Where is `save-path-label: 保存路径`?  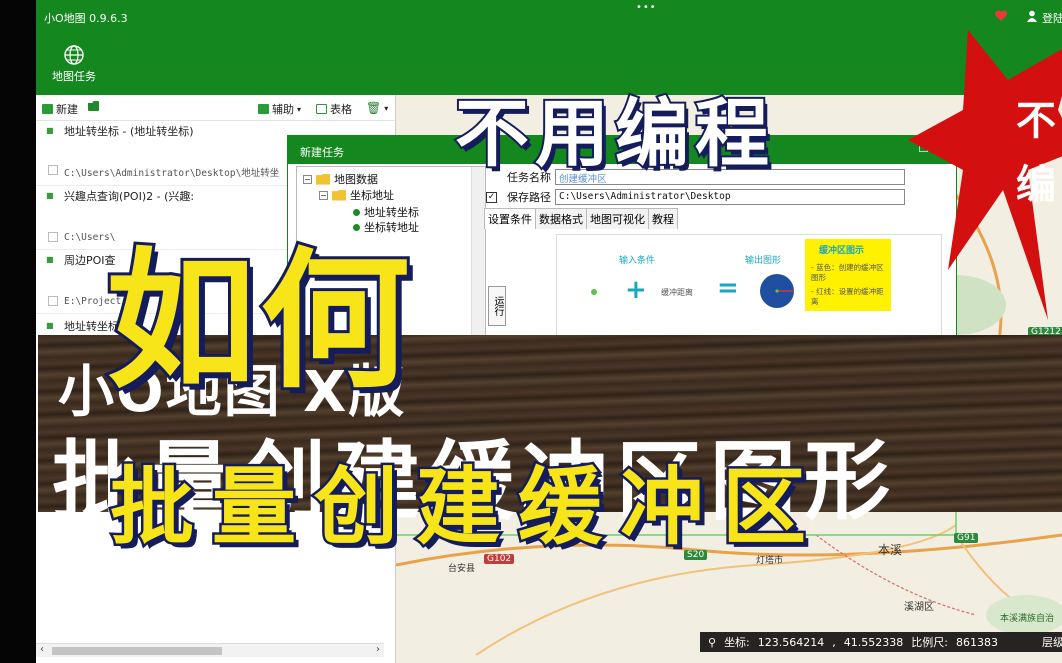 save-path-label: 保存路径 is located at coordinates (529, 197).